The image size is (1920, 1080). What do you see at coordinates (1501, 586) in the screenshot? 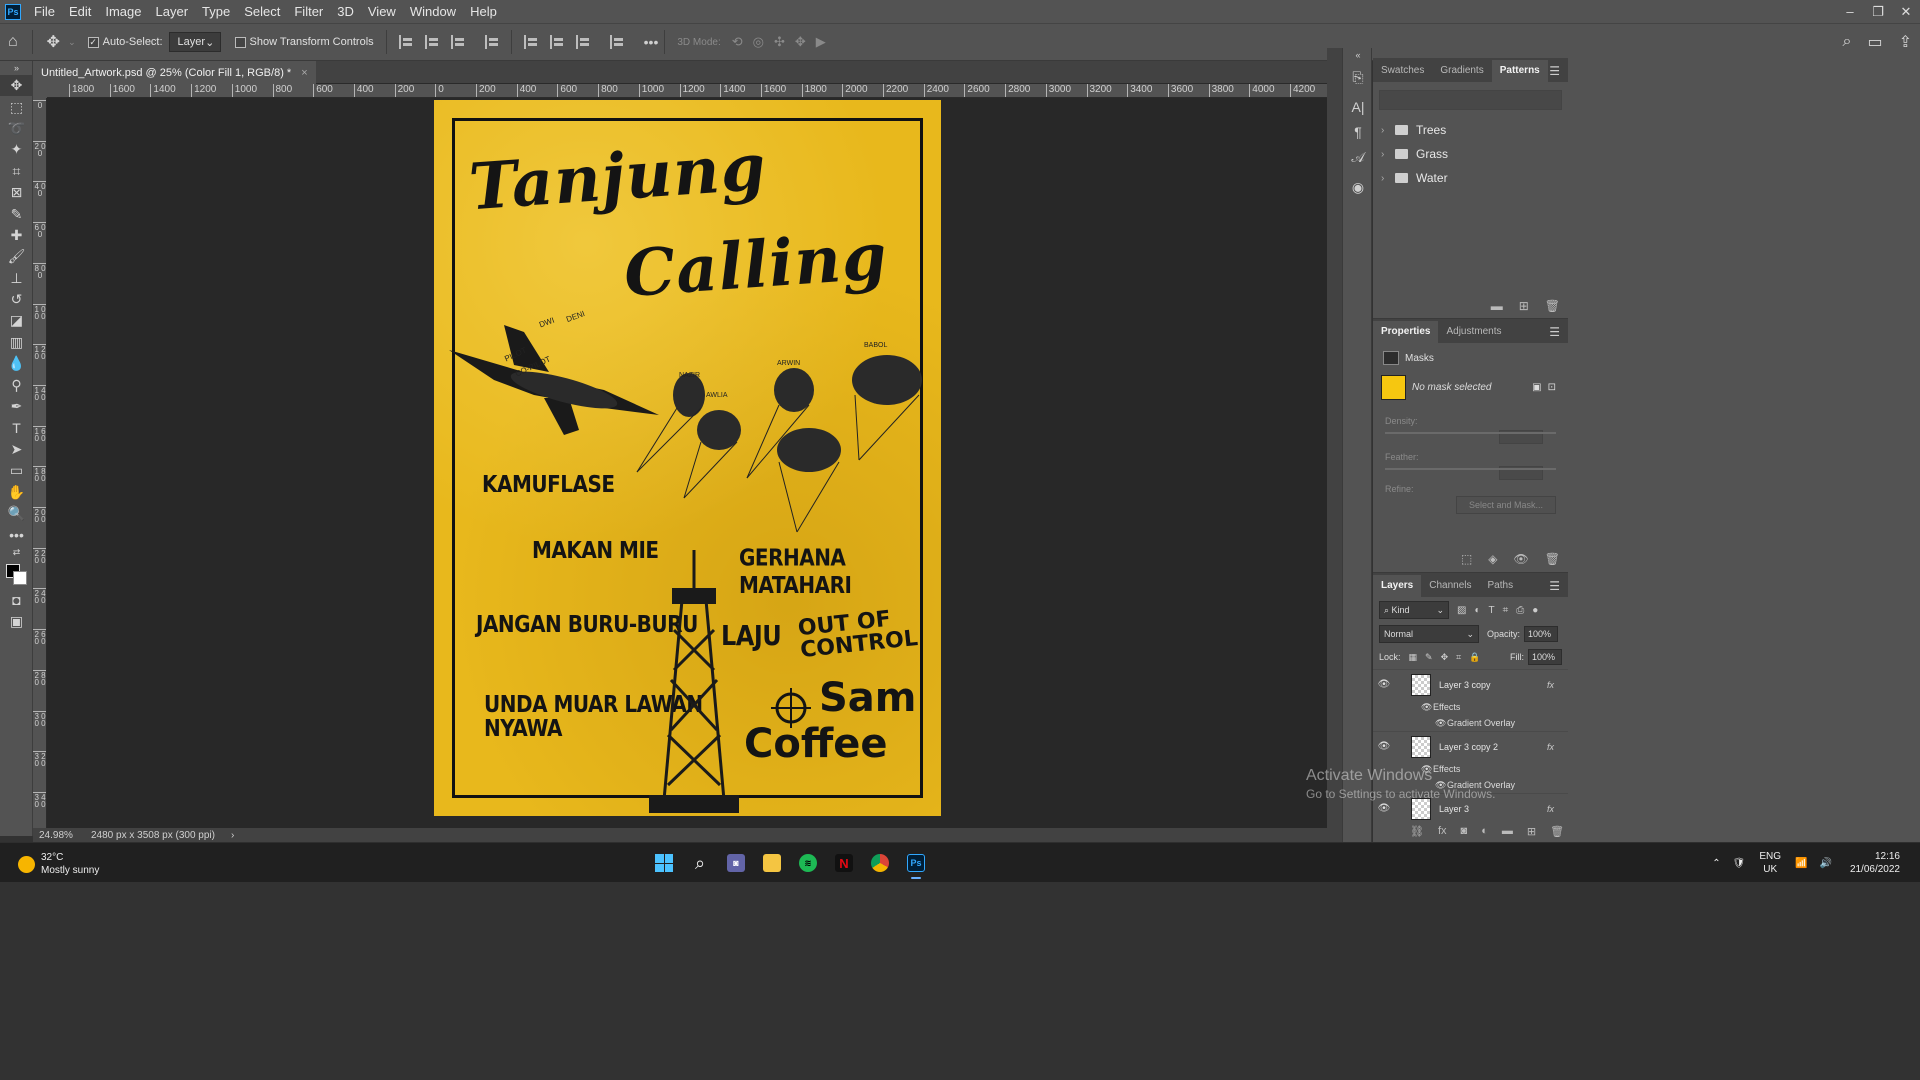
I see `tab-paths: Paths` at bounding box center [1501, 586].